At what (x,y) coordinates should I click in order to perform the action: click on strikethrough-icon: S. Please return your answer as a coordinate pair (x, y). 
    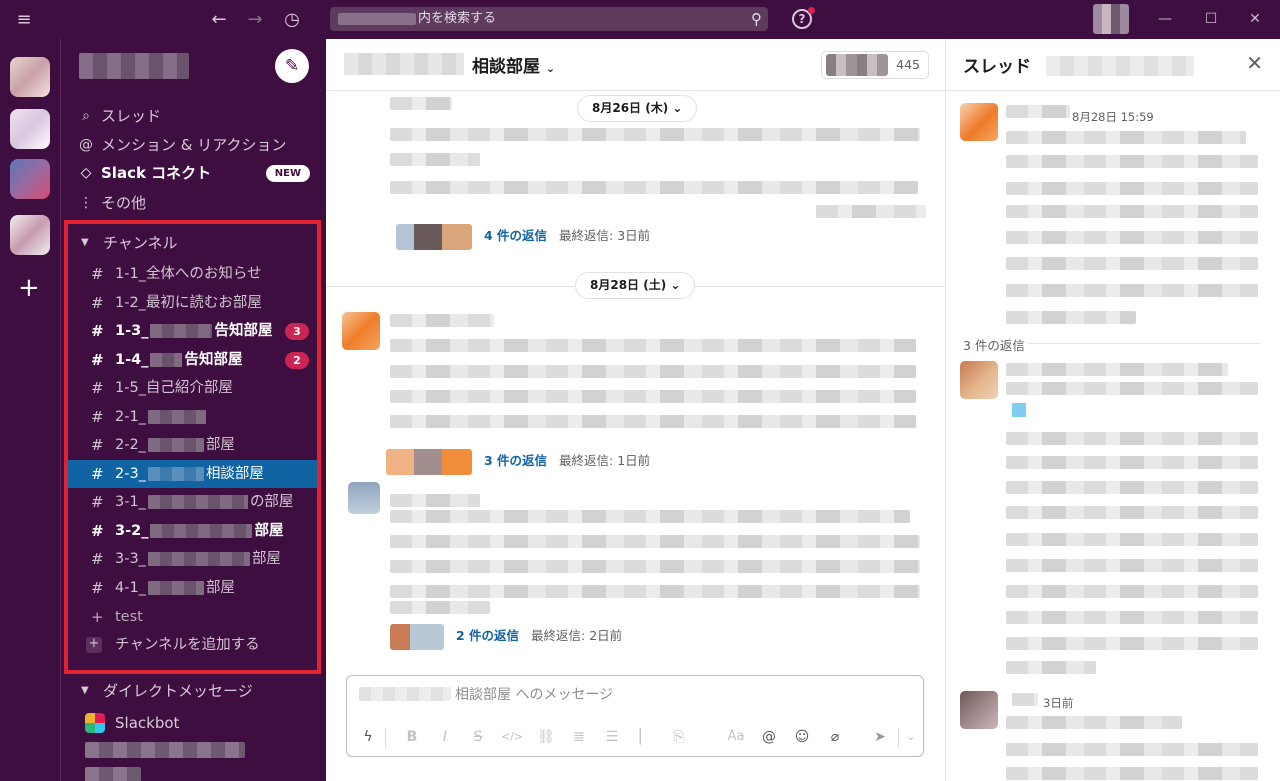
    Looking at the image, I should click on (478, 737).